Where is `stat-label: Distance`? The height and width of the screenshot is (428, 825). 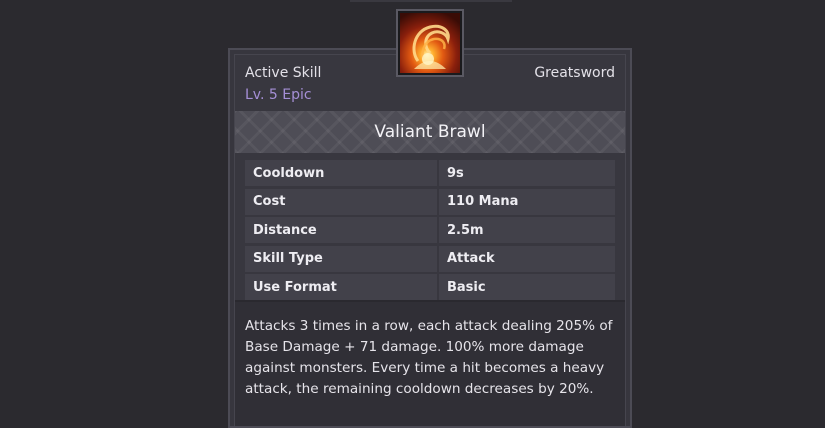 stat-label: Distance is located at coordinates (341, 230).